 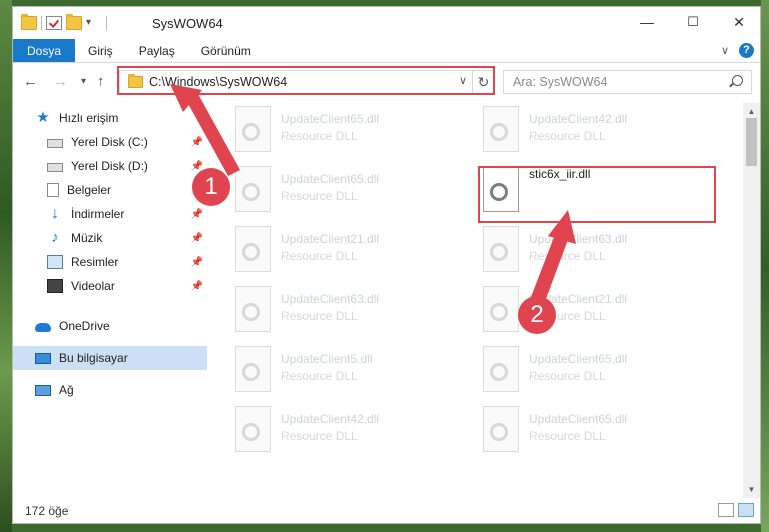 I want to click on sidebar-item-label: Hızlı erişim, so click(x=89, y=118).